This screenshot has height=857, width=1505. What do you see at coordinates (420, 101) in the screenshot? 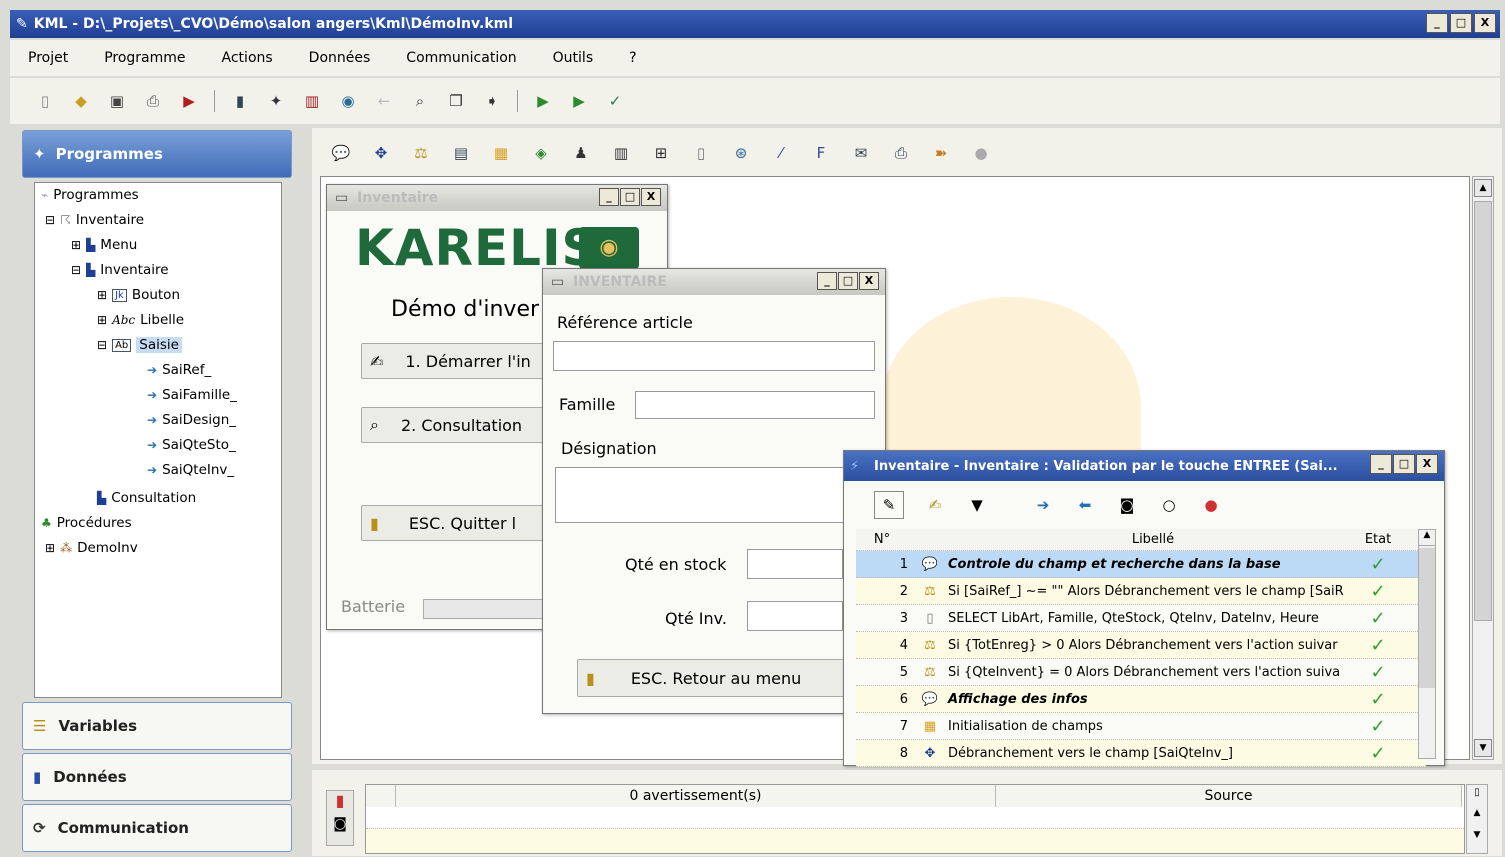
I see `zoom-icon: ⌕` at bounding box center [420, 101].